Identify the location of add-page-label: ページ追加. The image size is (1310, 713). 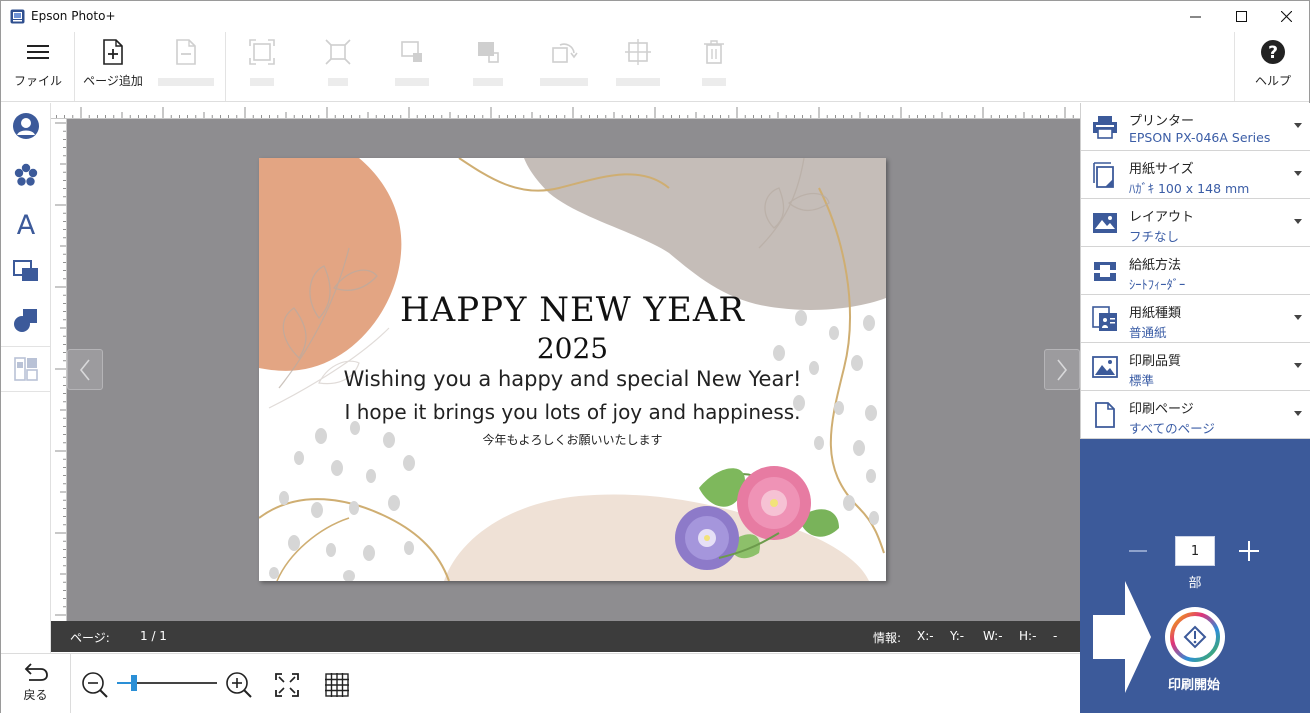
(113, 81).